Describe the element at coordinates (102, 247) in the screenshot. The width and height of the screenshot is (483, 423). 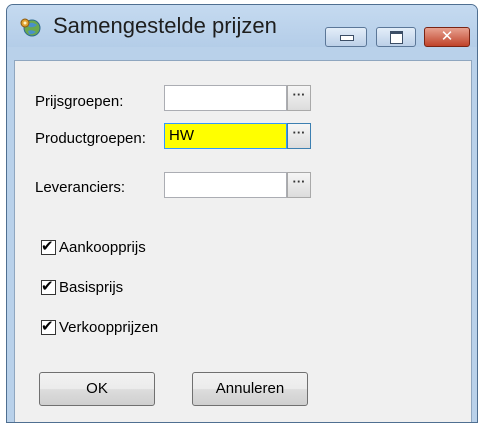
I see `aankoopprijs-label: Aankoopprijs` at that location.